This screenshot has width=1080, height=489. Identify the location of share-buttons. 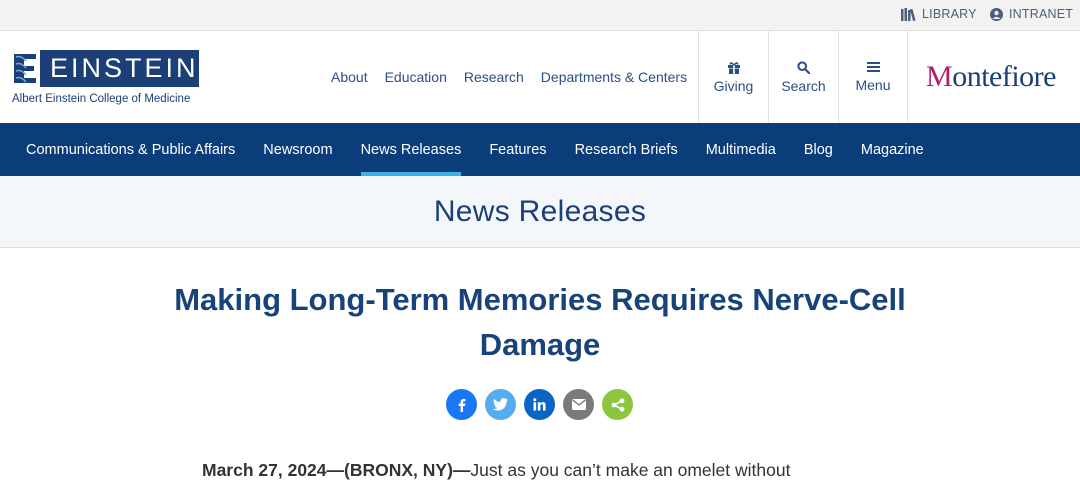
(539, 404).